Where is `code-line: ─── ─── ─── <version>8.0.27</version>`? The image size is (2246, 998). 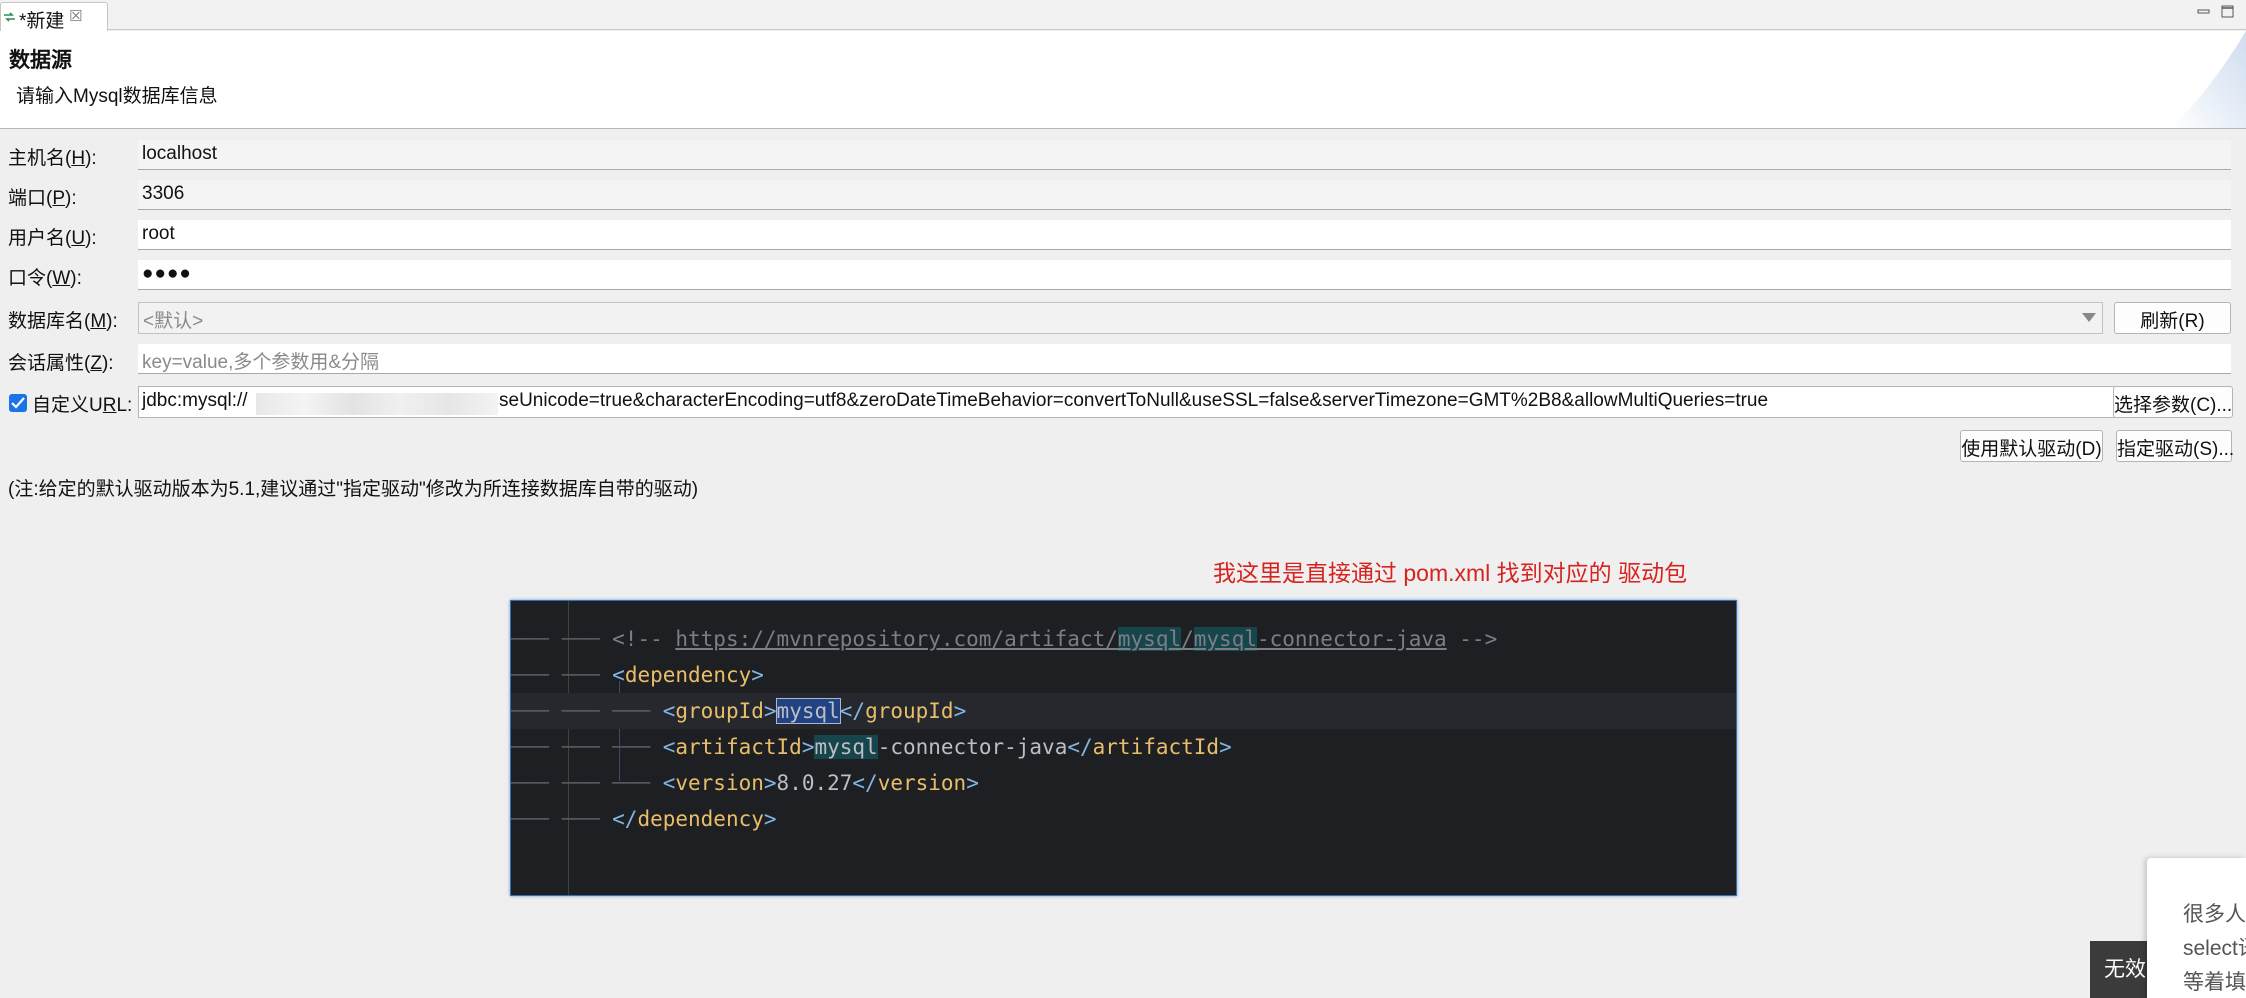 code-line: ─── ─── ─── <version>8.0.27</version> is located at coordinates (745, 783).